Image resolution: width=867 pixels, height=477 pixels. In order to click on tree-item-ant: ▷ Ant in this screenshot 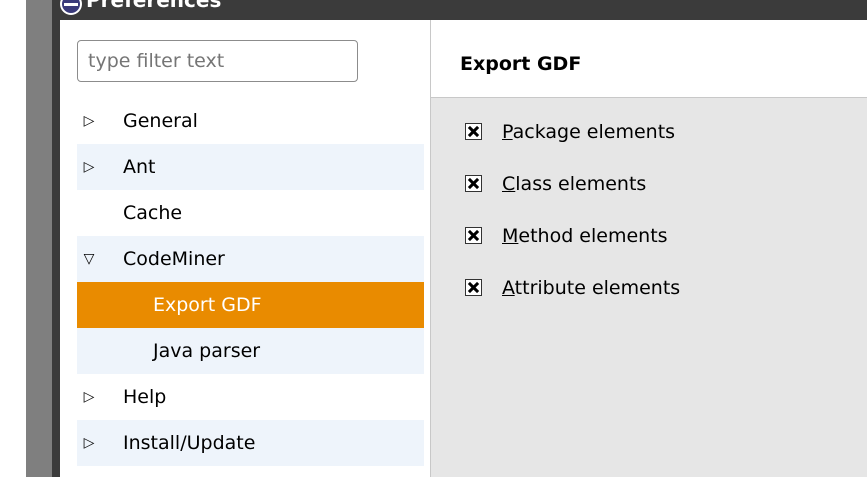, I will do `click(250, 167)`.